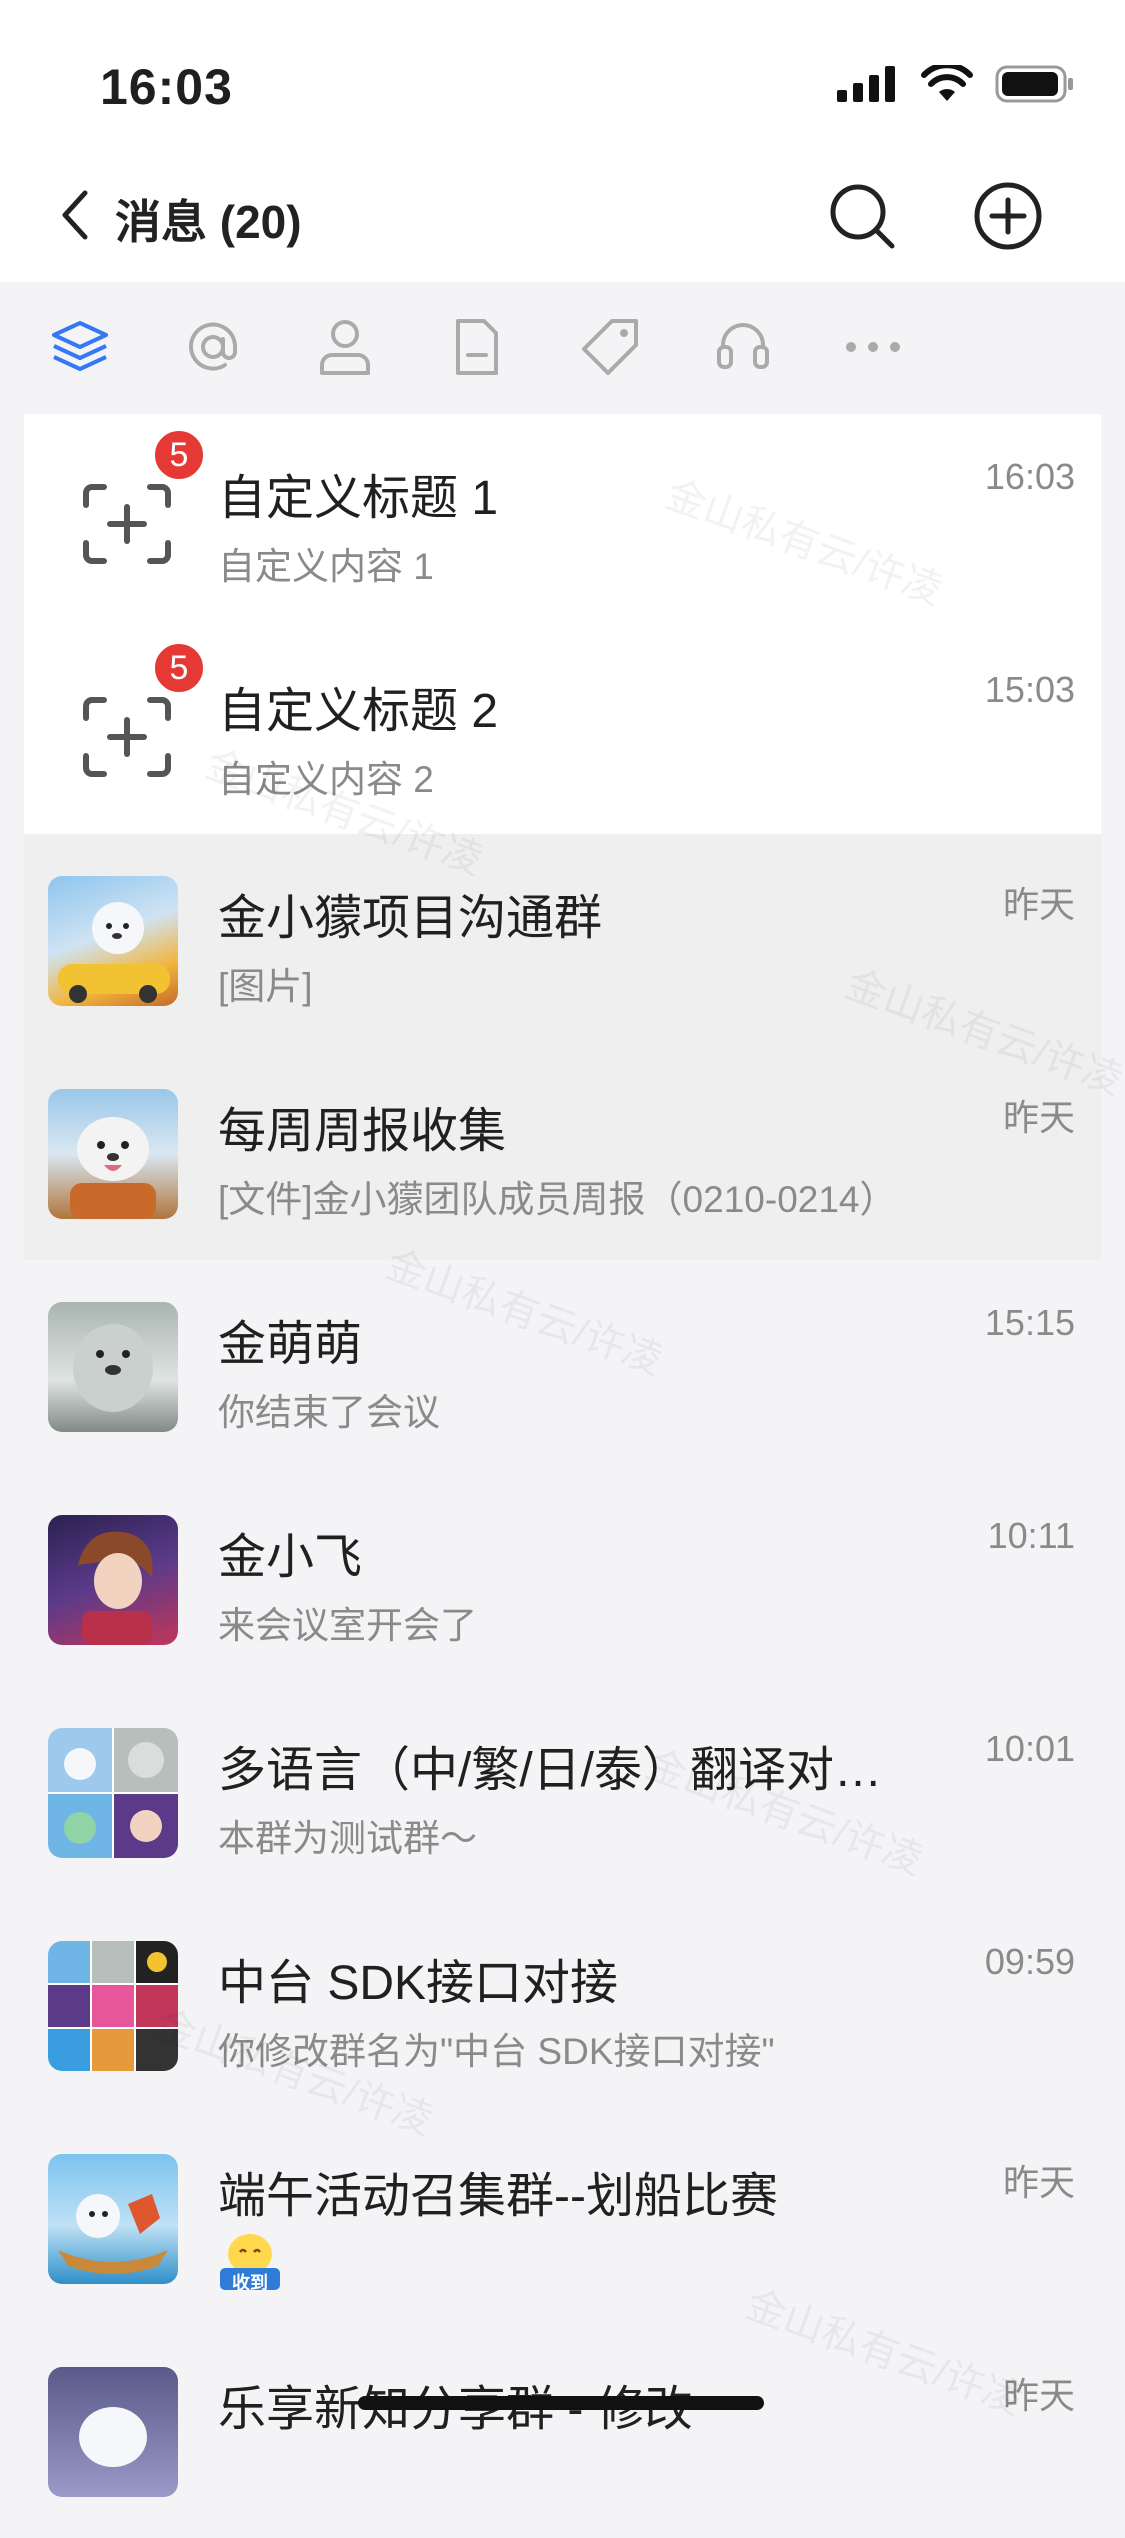 Image resolution: width=1125 pixels, height=2538 pixels. What do you see at coordinates (290, 1557) in the screenshot?
I see `conversation-title: 金小飞` at bounding box center [290, 1557].